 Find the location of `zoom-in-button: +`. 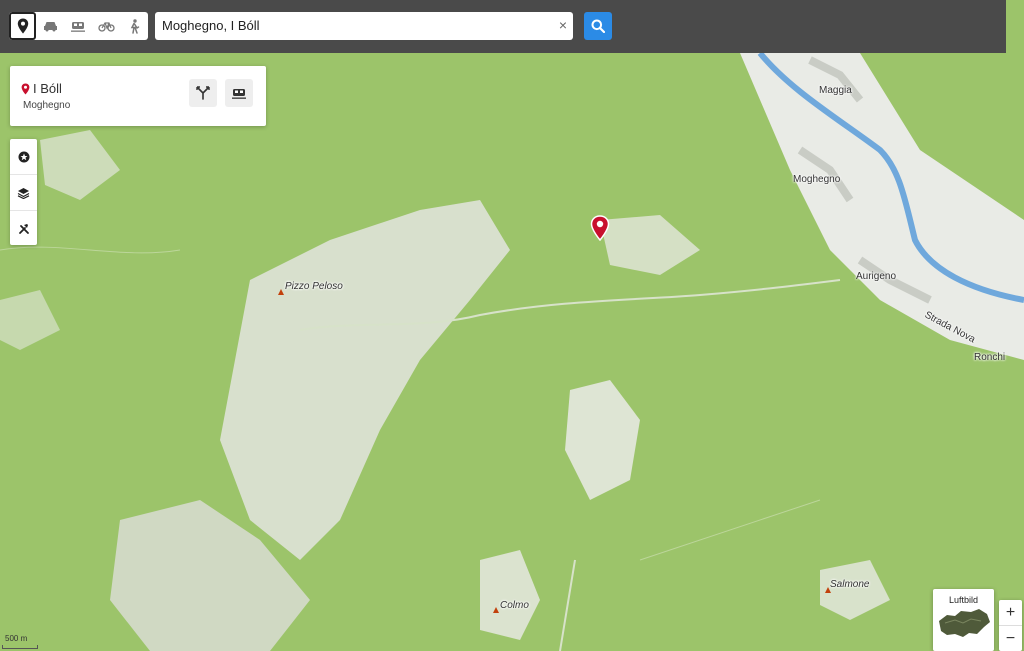

zoom-in-button: + is located at coordinates (1010, 613).